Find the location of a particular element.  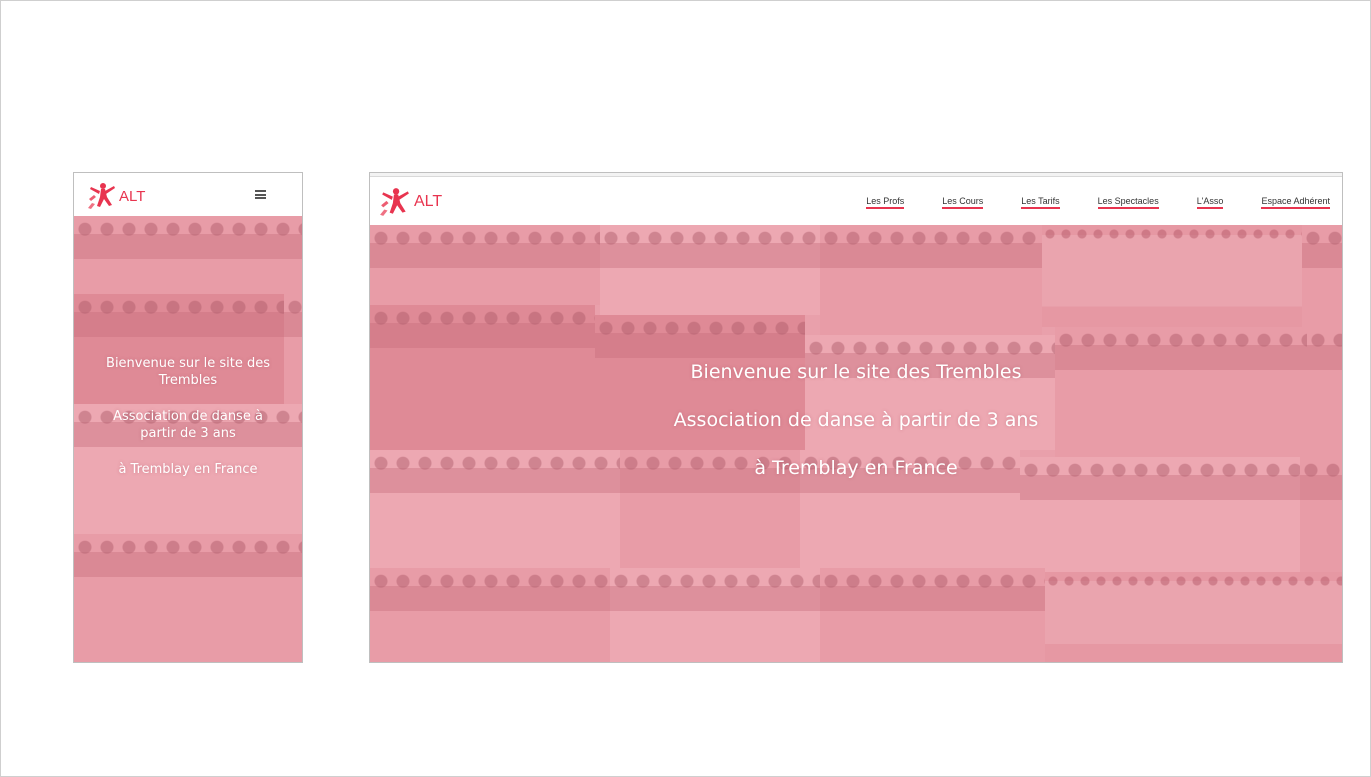

nav-link-les-cours: Les Cours is located at coordinates (963, 202).